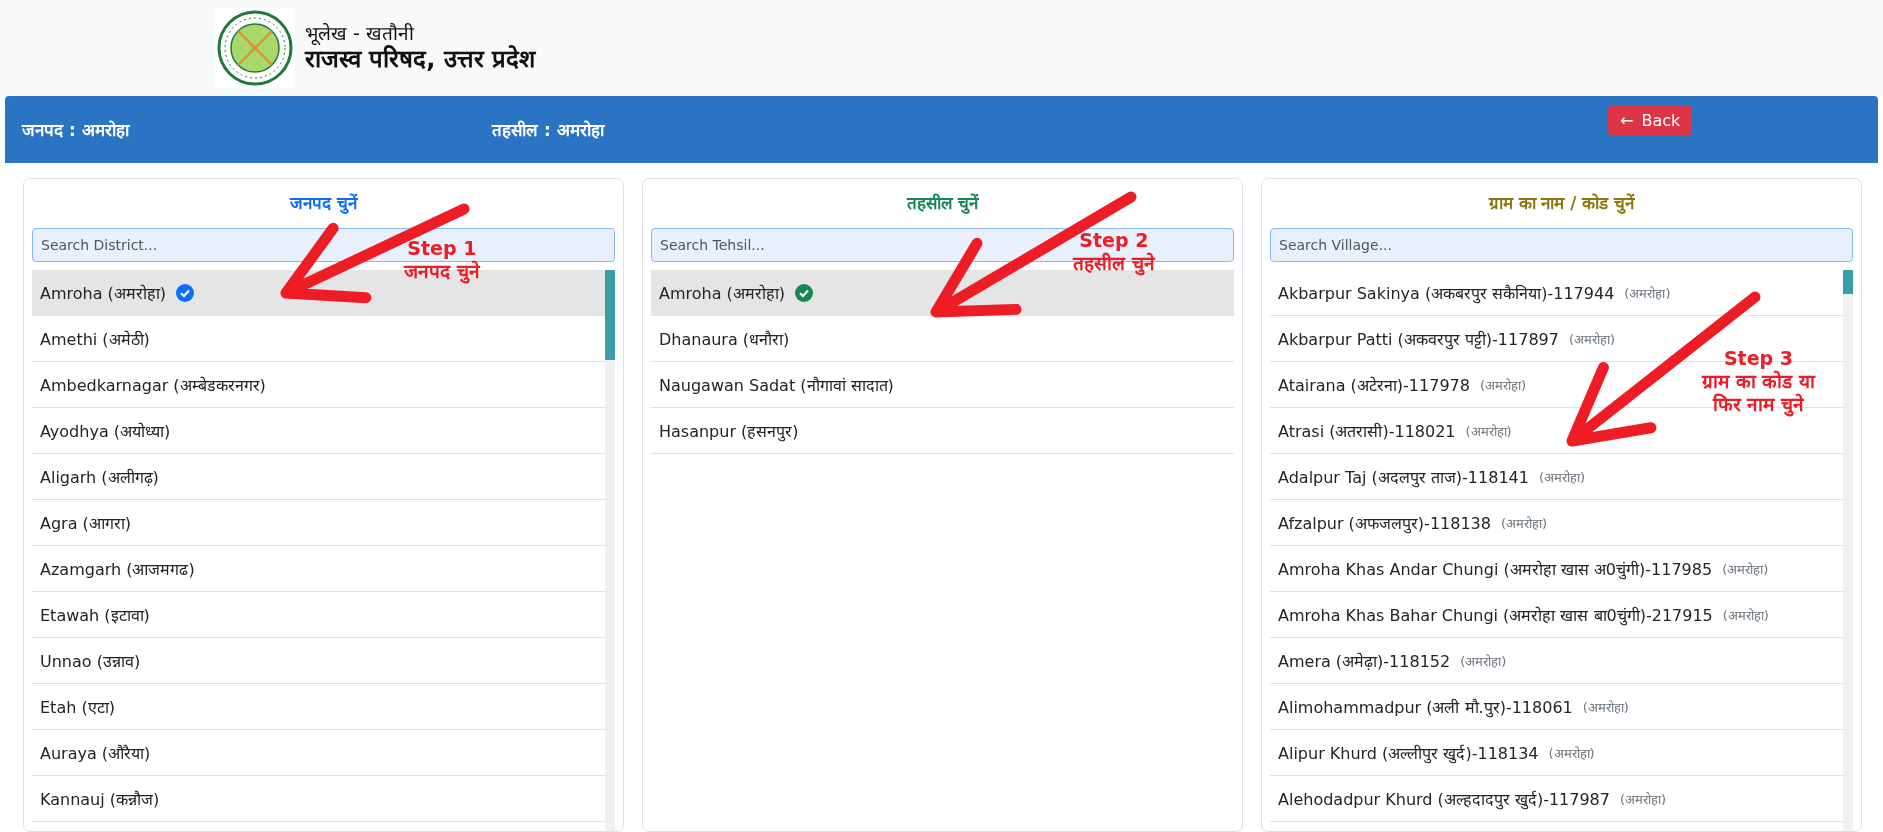  Describe the element at coordinates (1758, 381) in the screenshot. I see `step-annotation: ग्राम का कोड या` at that location.